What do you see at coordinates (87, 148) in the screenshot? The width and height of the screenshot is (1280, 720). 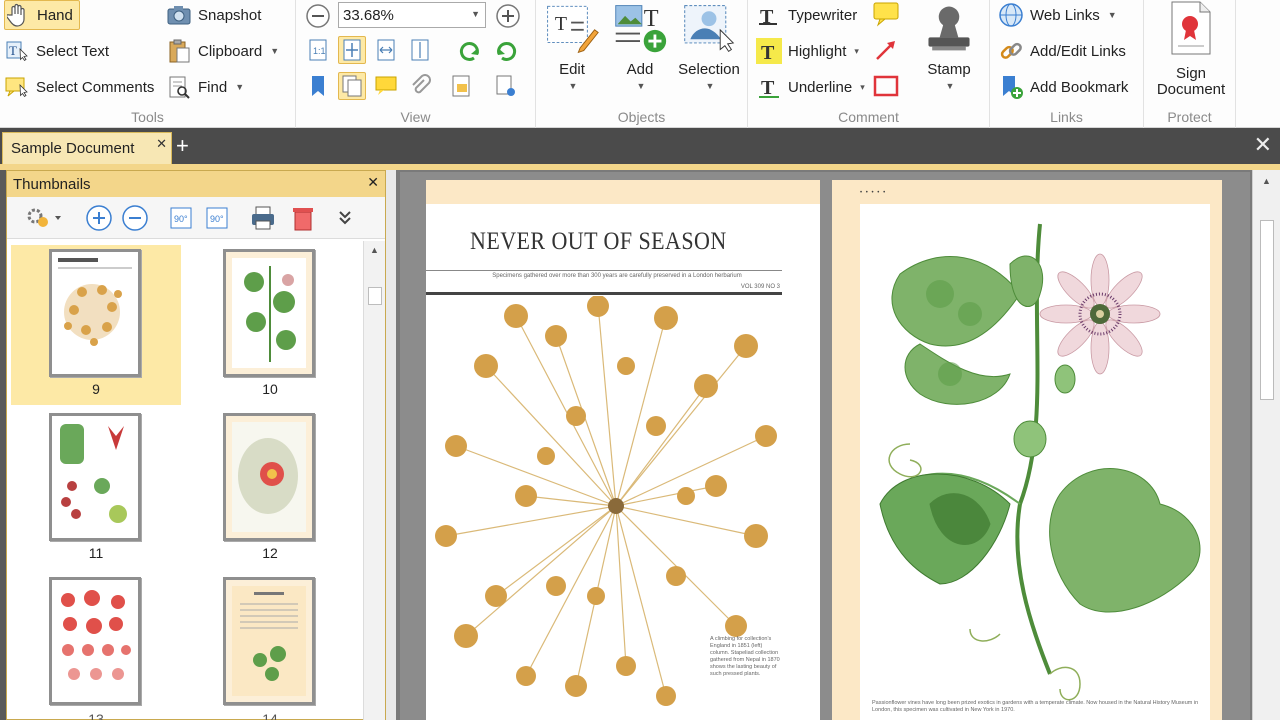 I see `tab-sample-document: Sample Document ✕` at bounding box center [87, 148].